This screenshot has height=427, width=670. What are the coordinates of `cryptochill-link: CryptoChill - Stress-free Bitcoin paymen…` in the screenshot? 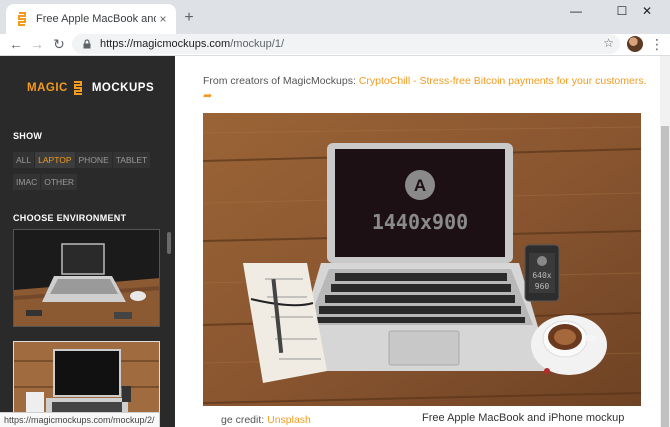 It's located at (503, 81).